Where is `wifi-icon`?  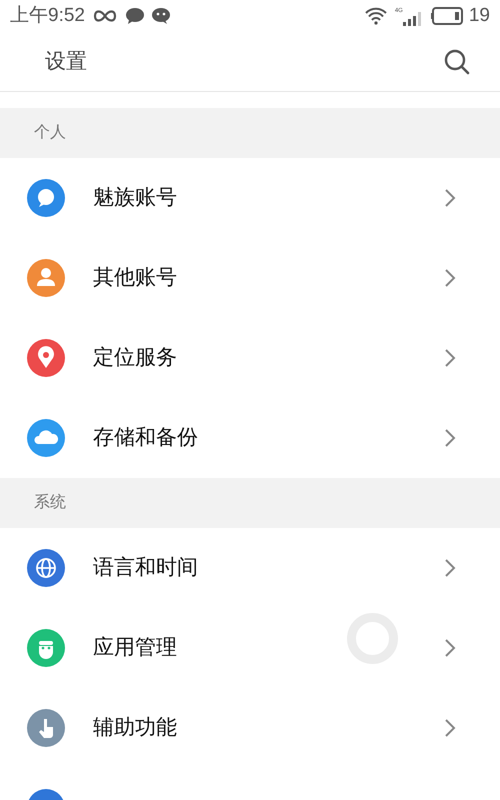 wifi-icon is located at coordinates (375, 16).